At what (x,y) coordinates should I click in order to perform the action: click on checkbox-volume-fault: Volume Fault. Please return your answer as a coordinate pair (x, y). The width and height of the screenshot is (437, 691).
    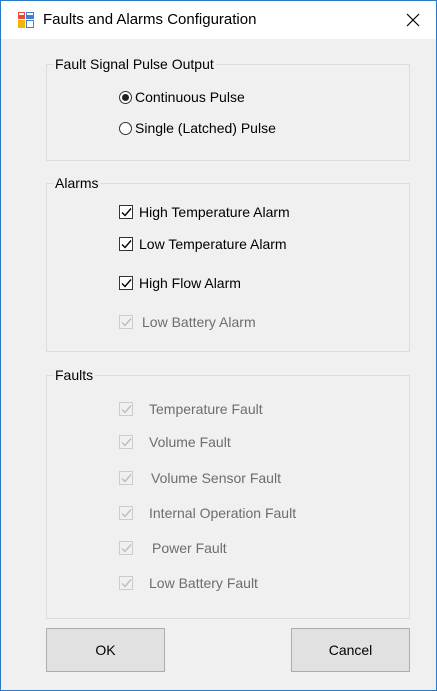
    Looking at the image, I should click on (175, 442).